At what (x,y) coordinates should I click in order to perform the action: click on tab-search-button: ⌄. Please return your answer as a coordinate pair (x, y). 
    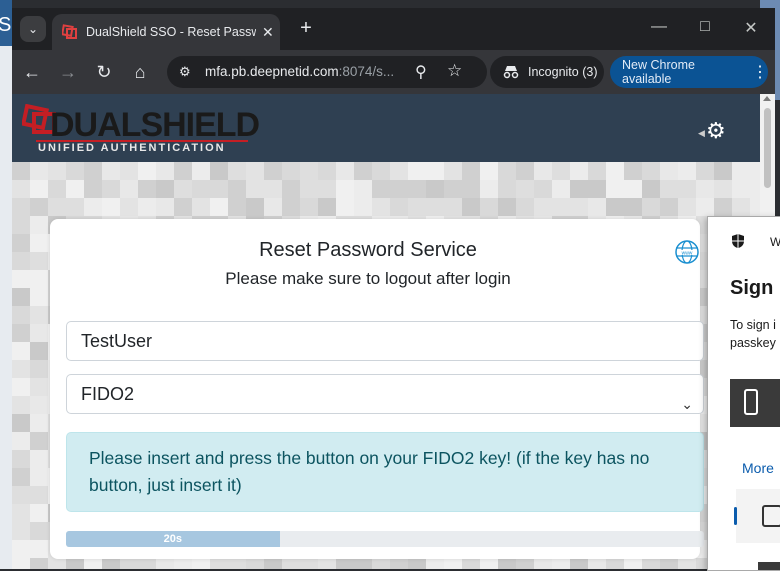
    Looking at the image, I should click on (33, 29).